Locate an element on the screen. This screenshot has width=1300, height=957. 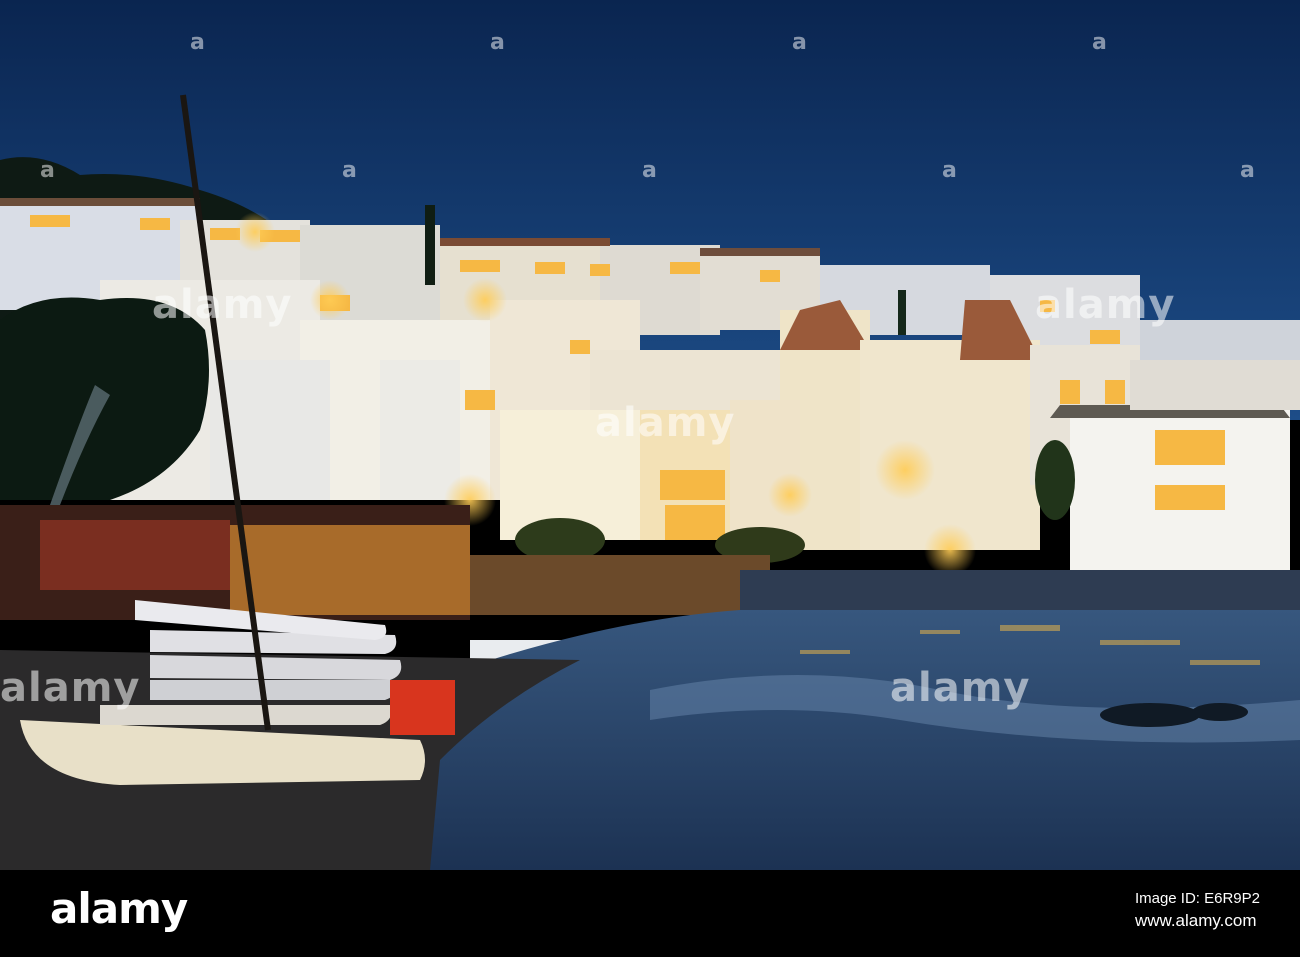
image-id: Image ID: E6R9P2 is located at coordinates (1197, 898).